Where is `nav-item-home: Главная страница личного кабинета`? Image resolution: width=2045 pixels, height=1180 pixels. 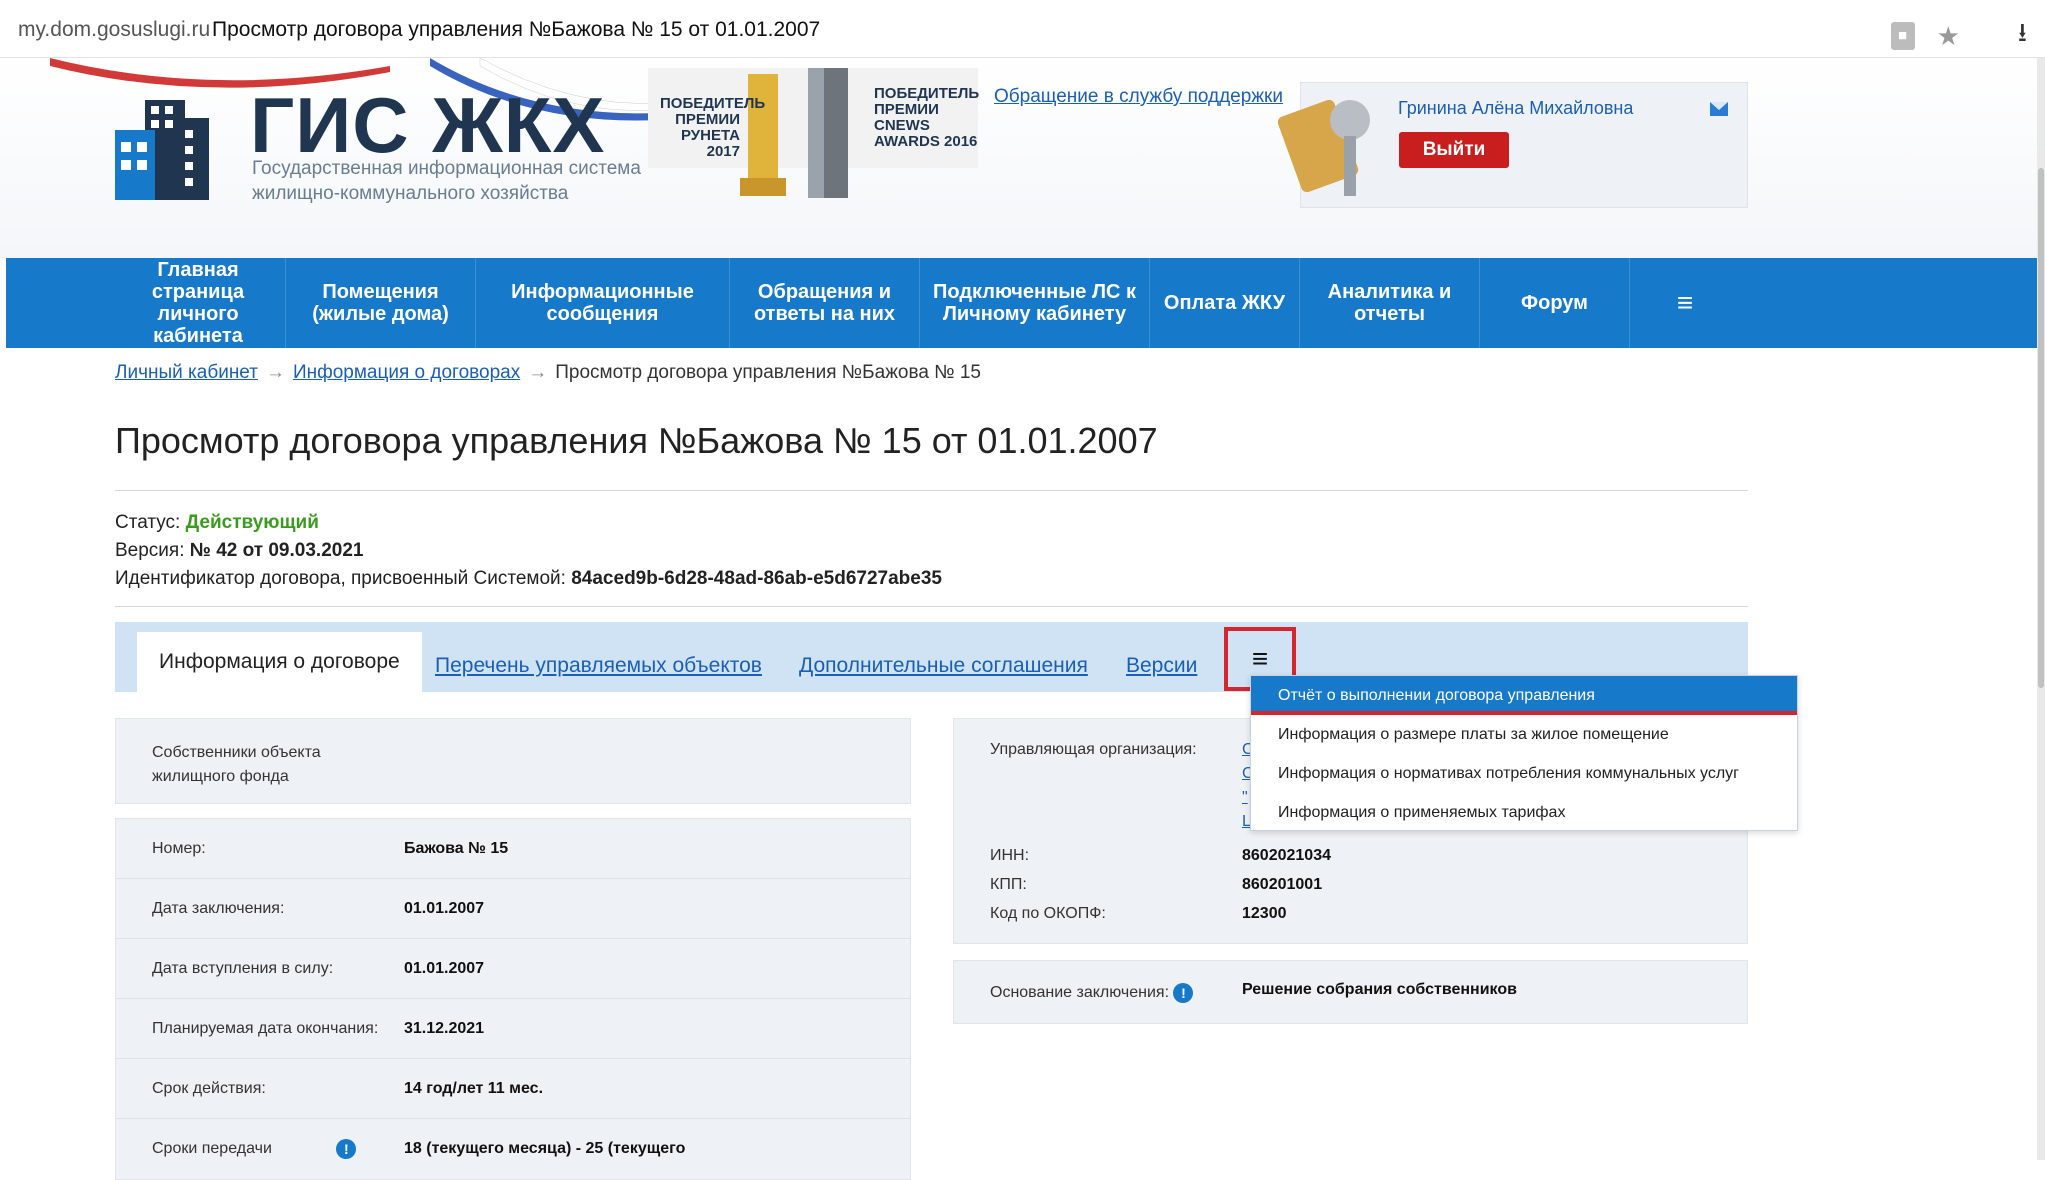
nav-item-home: Главная страница личного кабинета is located at coordinates (146, 303).